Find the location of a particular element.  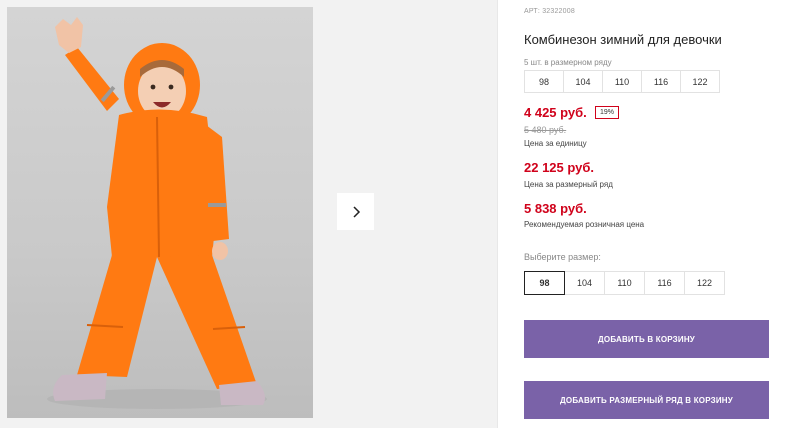

chevron-right-icon is located at coordinates (356, 211).